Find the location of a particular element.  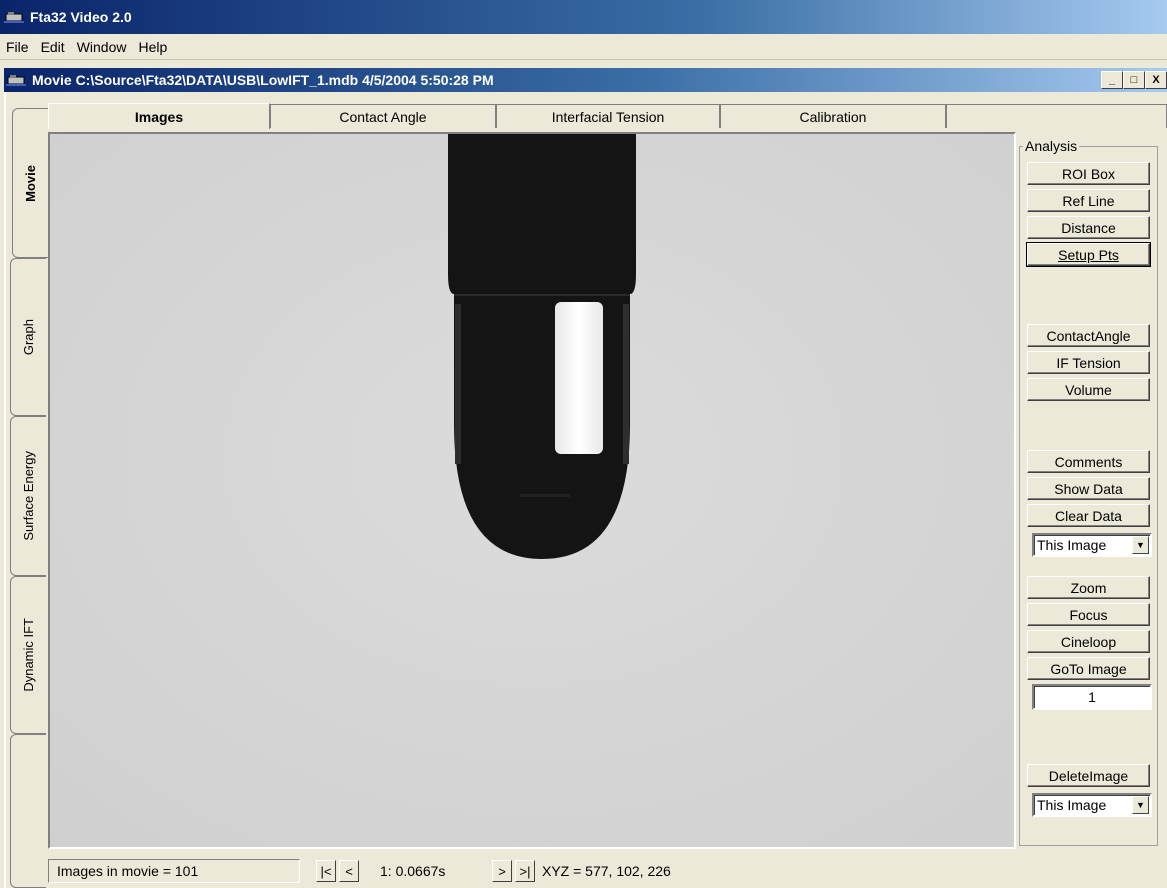

tab-calibration: Calibration is located at coordinates (833, 116).